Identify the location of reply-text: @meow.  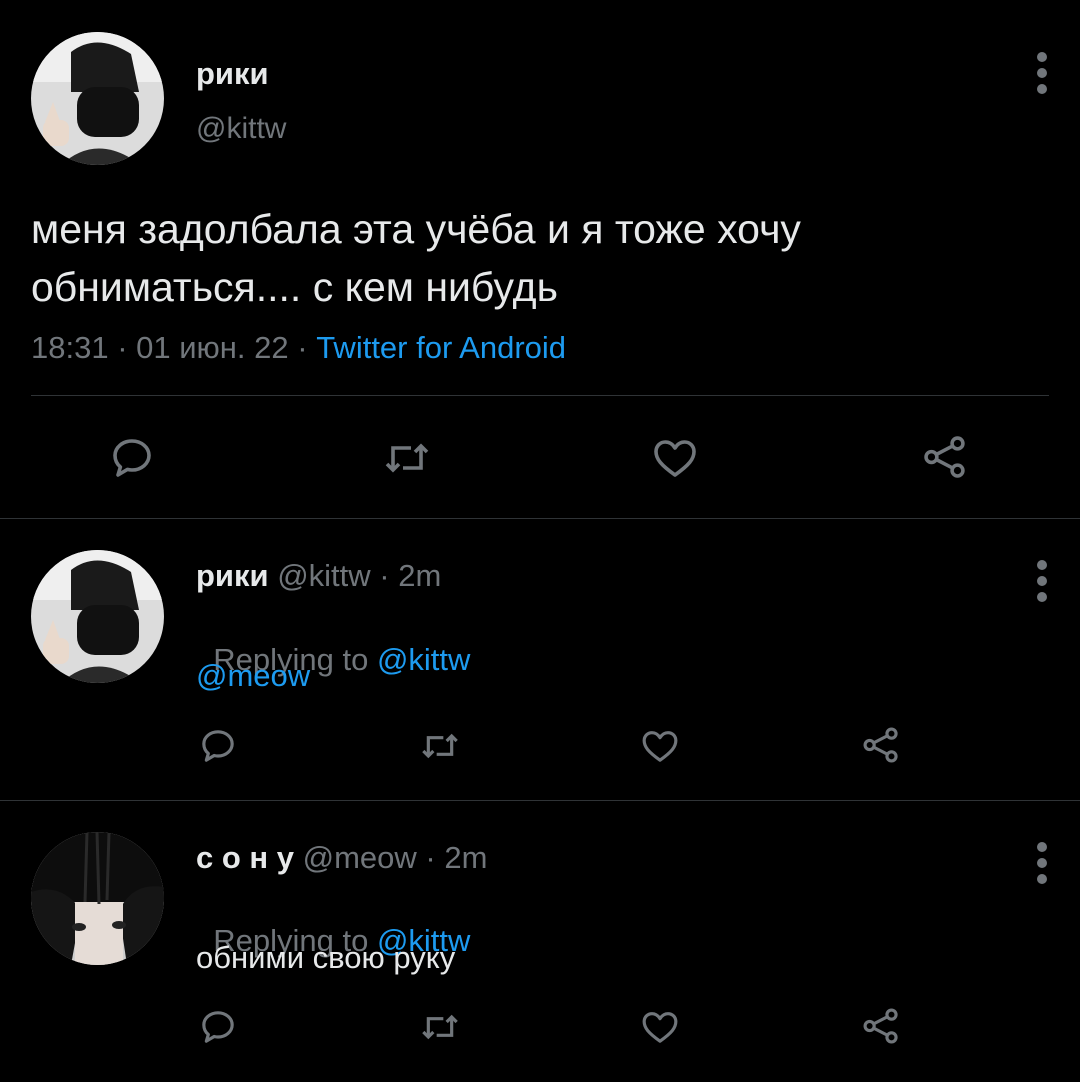
(253, 676).